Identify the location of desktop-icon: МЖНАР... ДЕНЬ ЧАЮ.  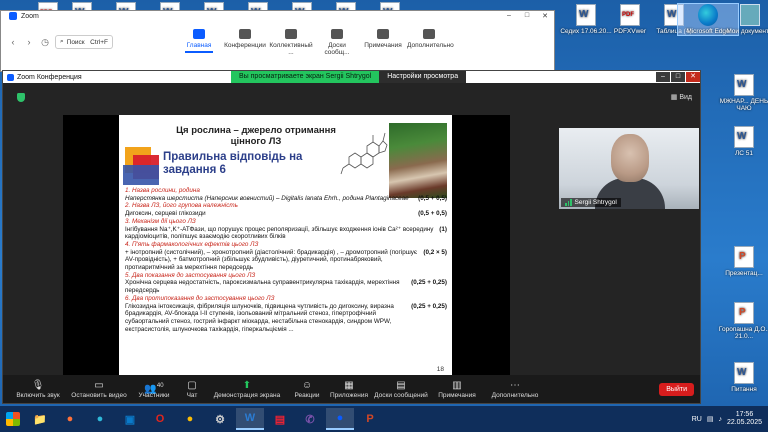
(741, 93).